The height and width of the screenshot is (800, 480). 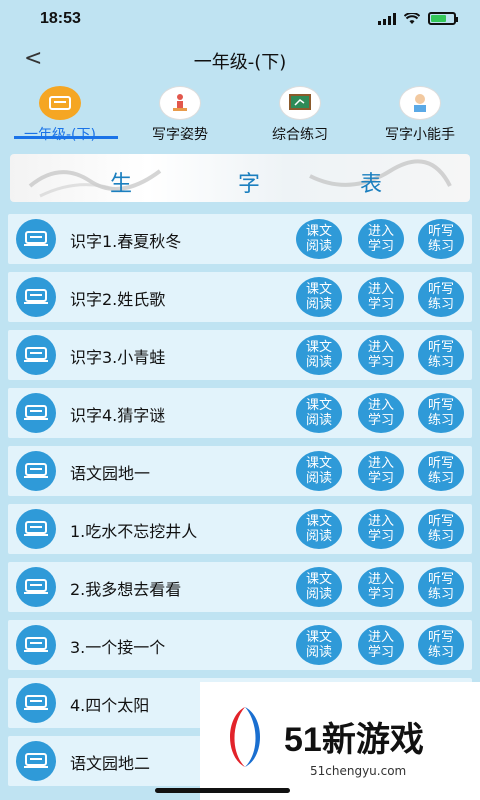 I want to click on tab-exercises: 综合练习, so click(x=300, y=113).